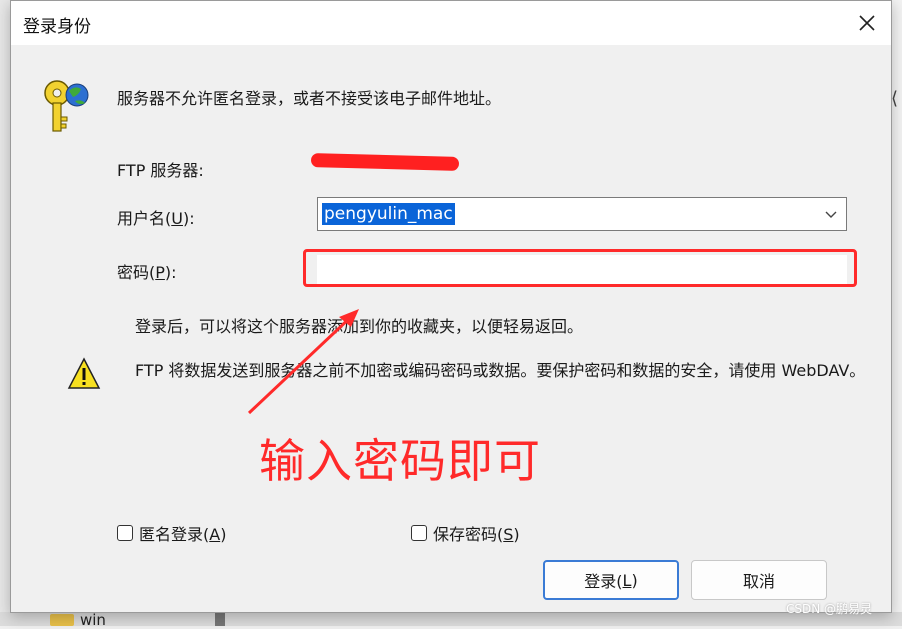 This screenshot has width=902, height=629. I want to click on watermark: CSDN @鹏易灵, so click(829, 609).